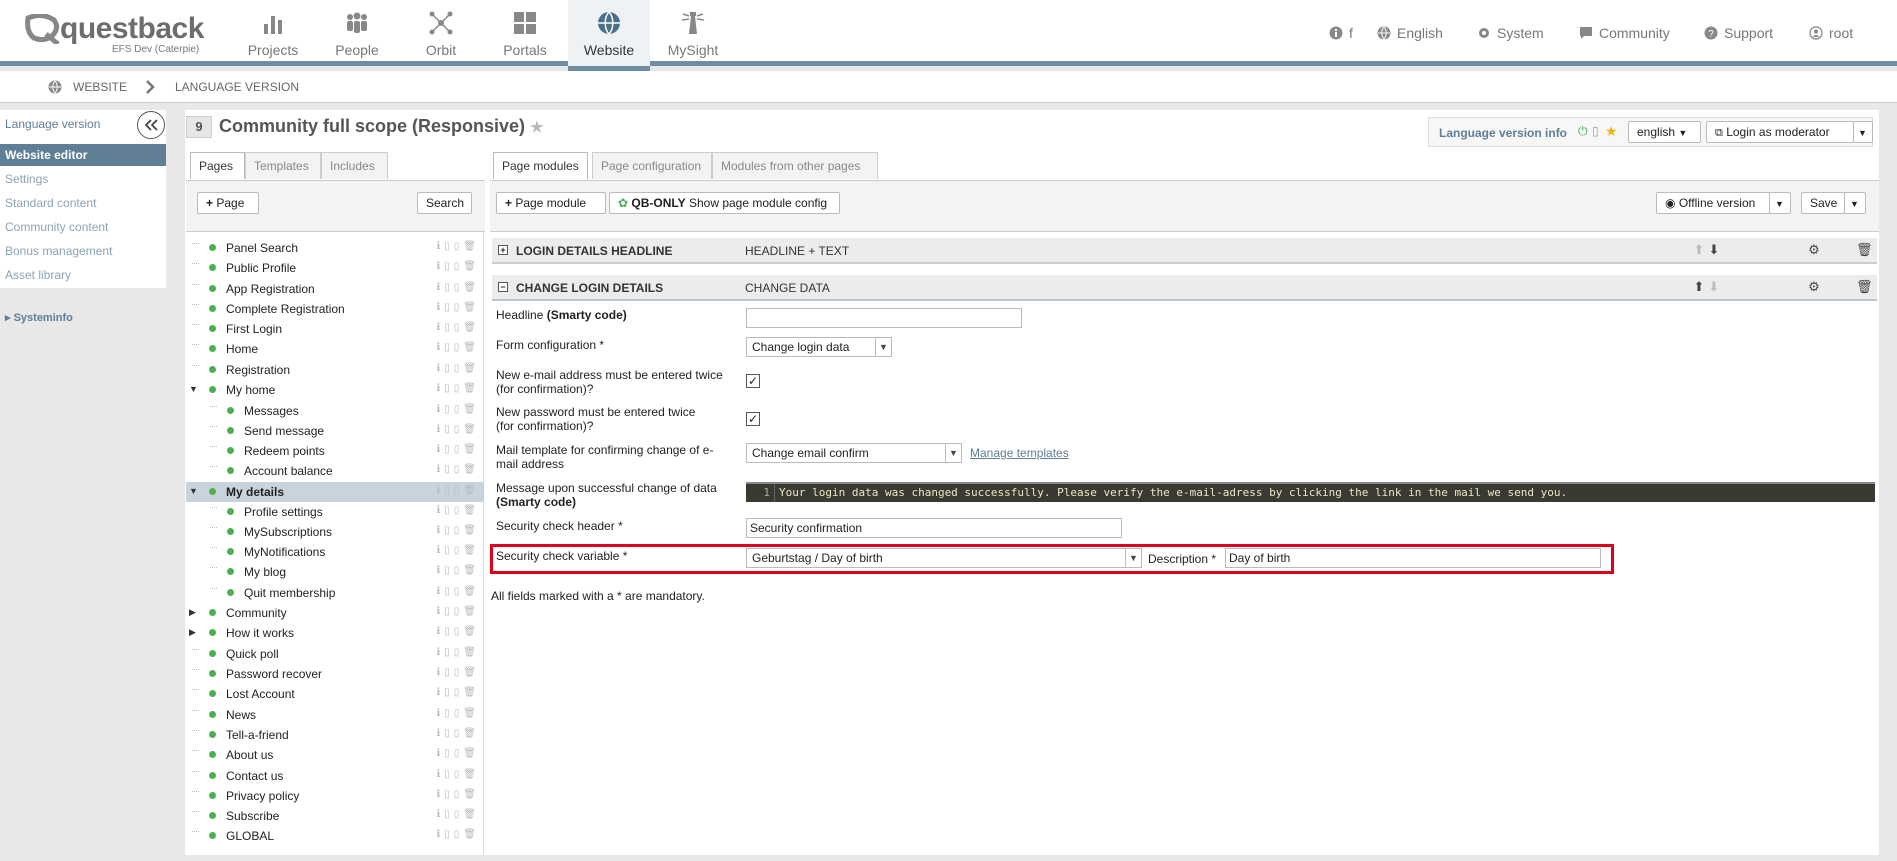  I want to click on trash-icon: 🗑, so click(1864, 250).